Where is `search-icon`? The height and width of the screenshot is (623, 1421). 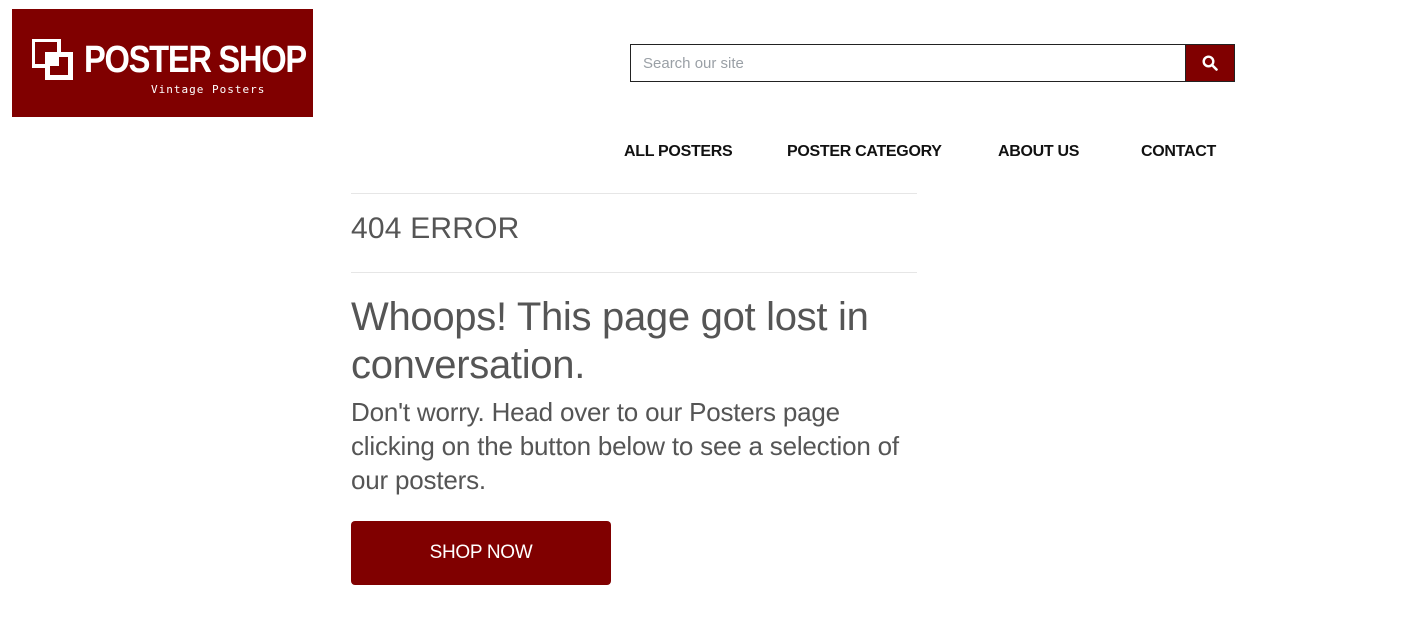 search-icon is located at coordinates (1210, 63).